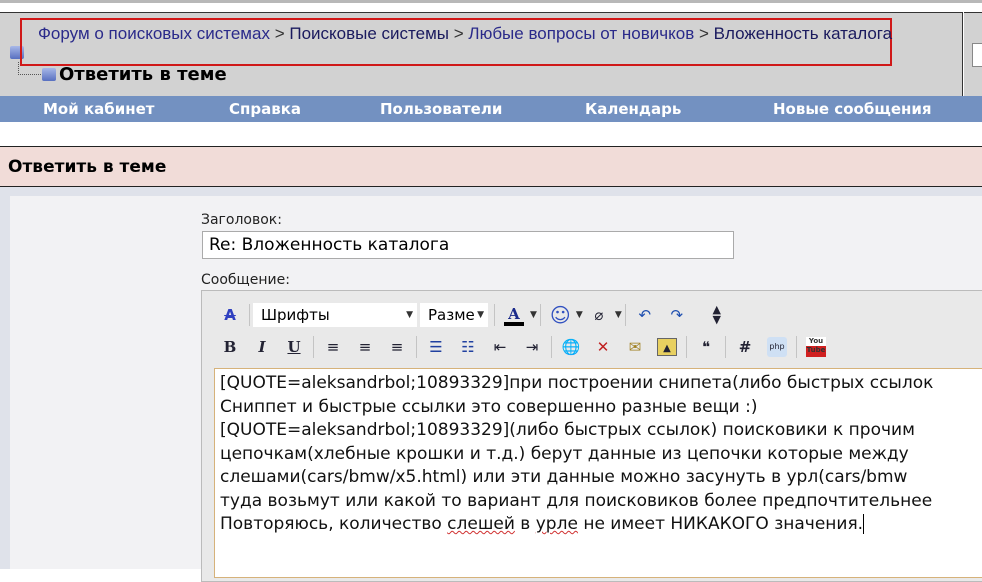 The image size is (982, 582). I want to click on hash-code-icon: #, so click(745, 347).